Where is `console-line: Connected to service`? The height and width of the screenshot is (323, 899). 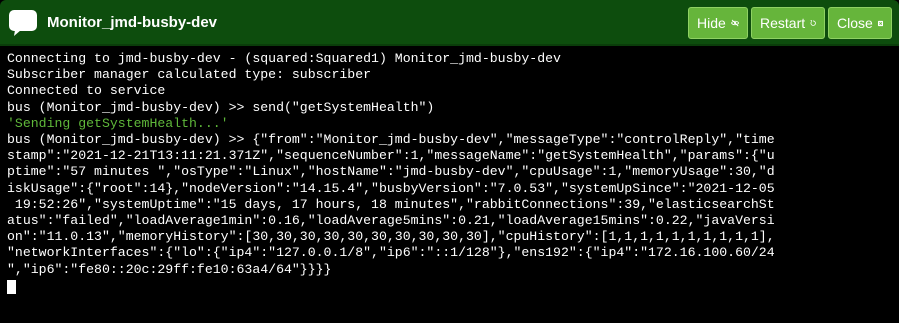 console-line: Connected to service is located at coordinates (86, 91).